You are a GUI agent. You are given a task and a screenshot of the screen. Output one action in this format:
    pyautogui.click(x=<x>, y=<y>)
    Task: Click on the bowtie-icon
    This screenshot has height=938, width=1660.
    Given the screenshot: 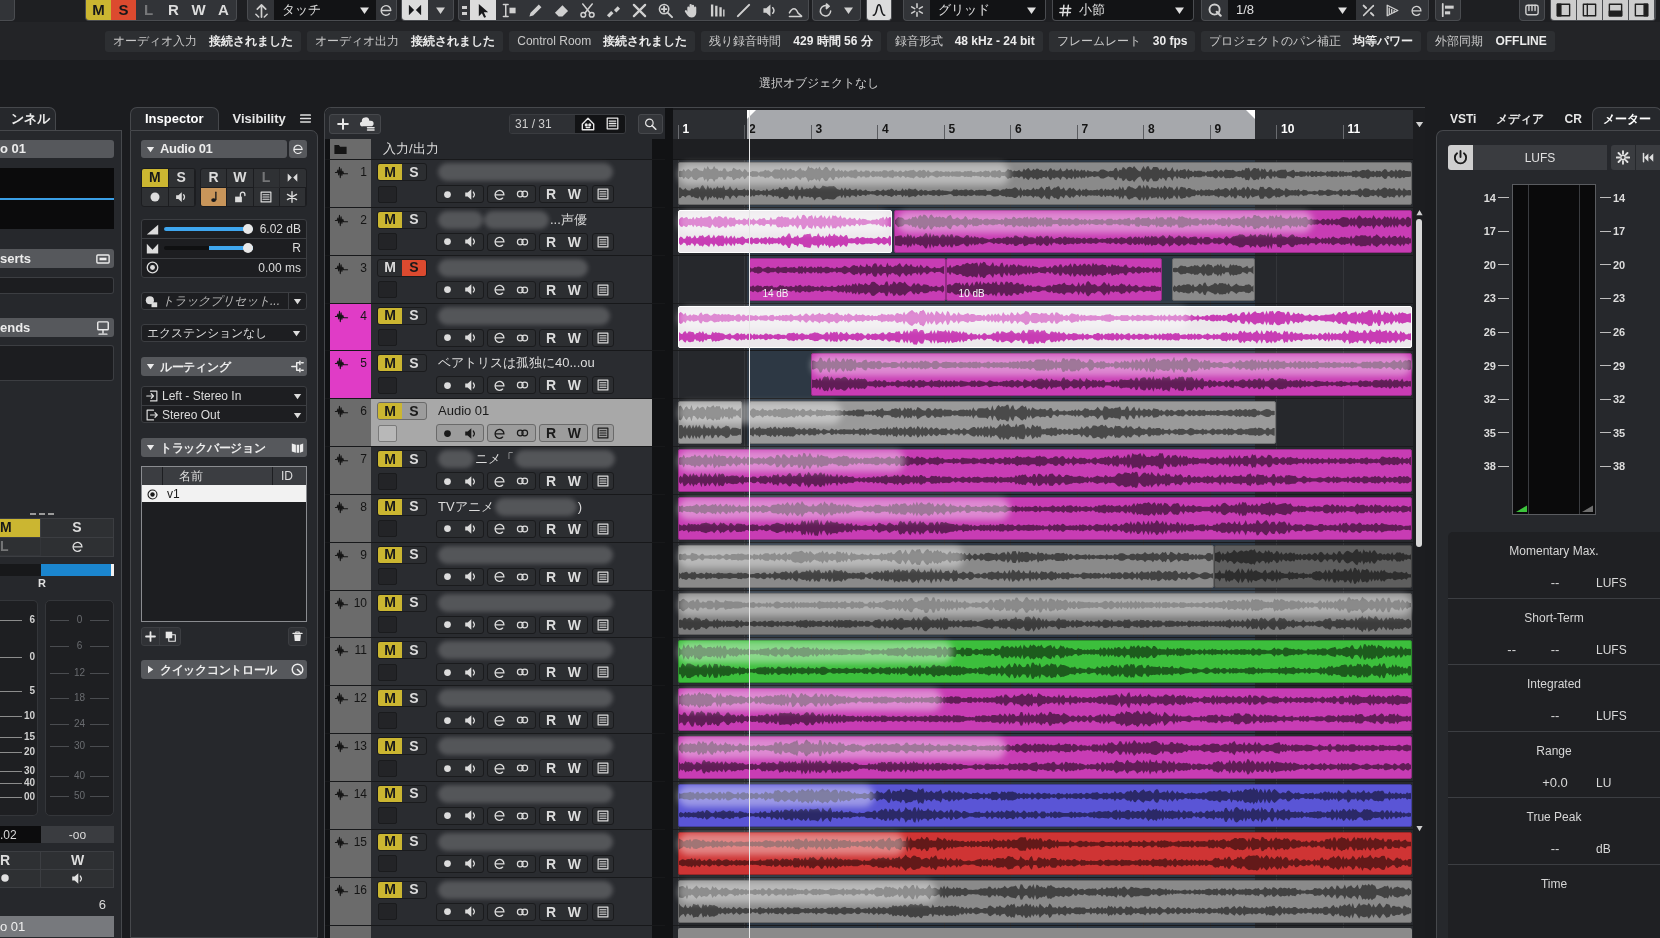 What is the action you would take?
    pyautogui.click(x=293, y=178)
    